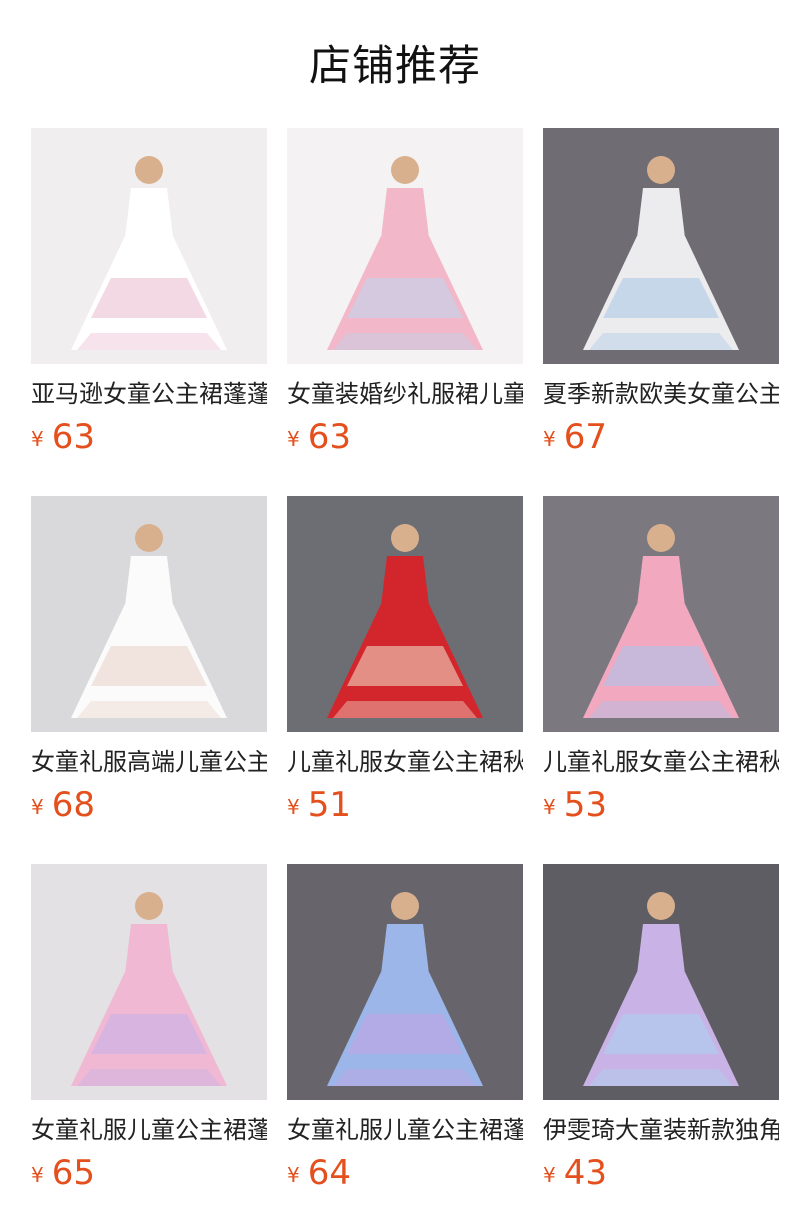 This screenshot has width=790, height=1232. Describe the element at coordinates (405, 614) in the screenshot. I see `red-dress-photo` at that location.